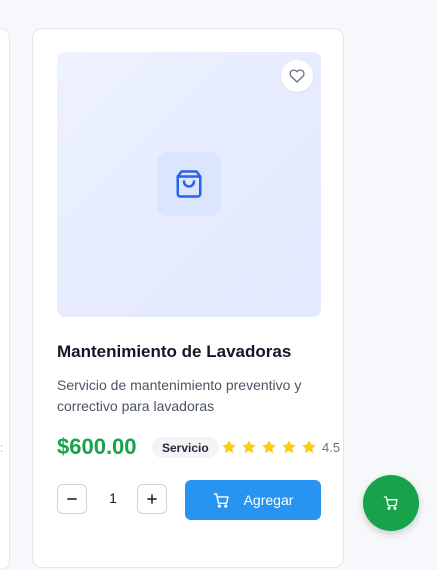 The image size is (437, 570). Describe the element at coordinates (97, 446) in the screenshot. I see `product-price: $600.00` at that location.